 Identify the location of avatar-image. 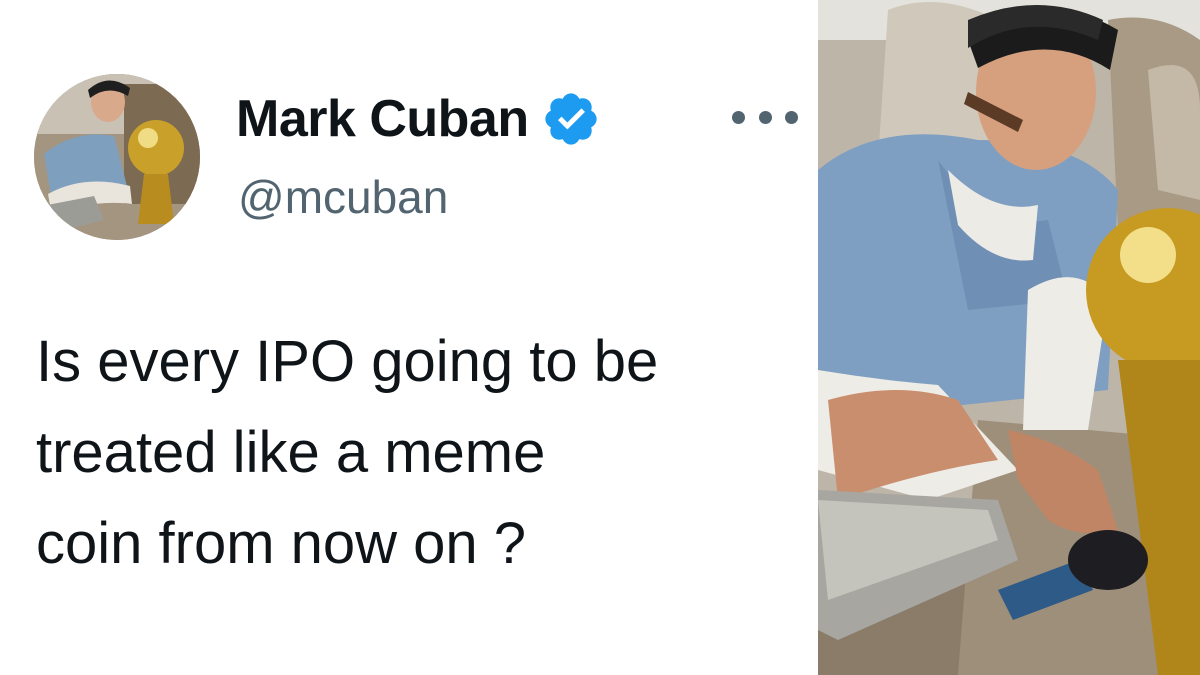
(117, 157).